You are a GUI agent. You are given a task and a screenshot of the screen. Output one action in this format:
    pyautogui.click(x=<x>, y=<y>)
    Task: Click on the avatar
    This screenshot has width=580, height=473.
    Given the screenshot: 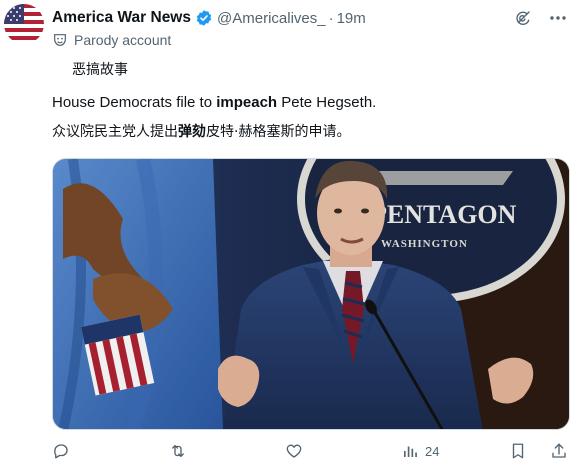 What is the action you would take?
    pyautogui.click(x=24, y=24)
    